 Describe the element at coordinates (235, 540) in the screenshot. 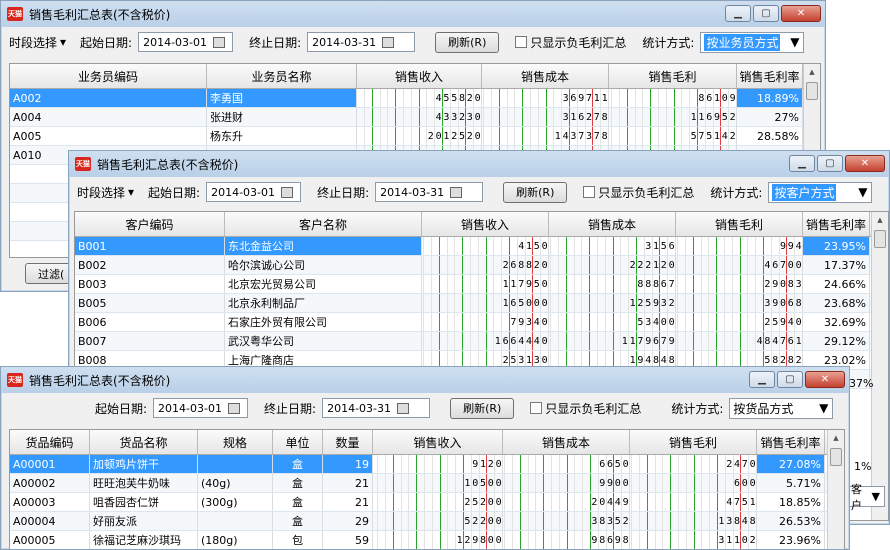

I see `spec-cell: (180g)` at that location.